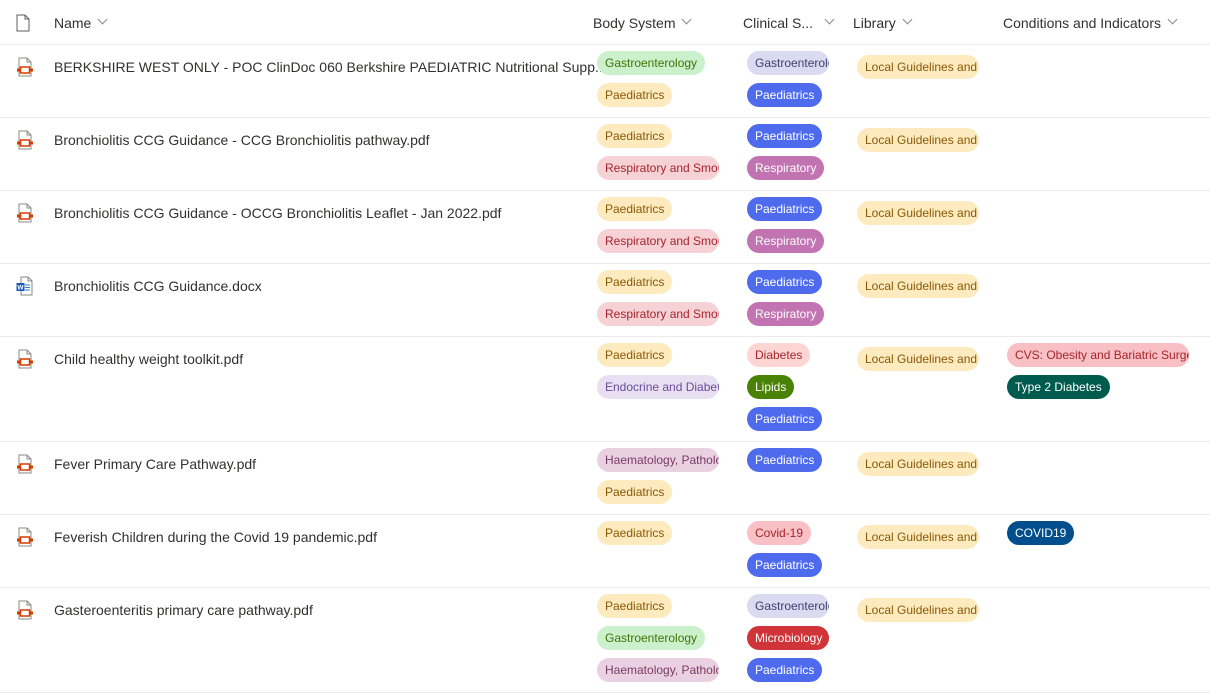 The height and width of the screenshot is (693, 1210). I want to click on clinical-specialty-tags: Paediatrics, so click(785, 460).